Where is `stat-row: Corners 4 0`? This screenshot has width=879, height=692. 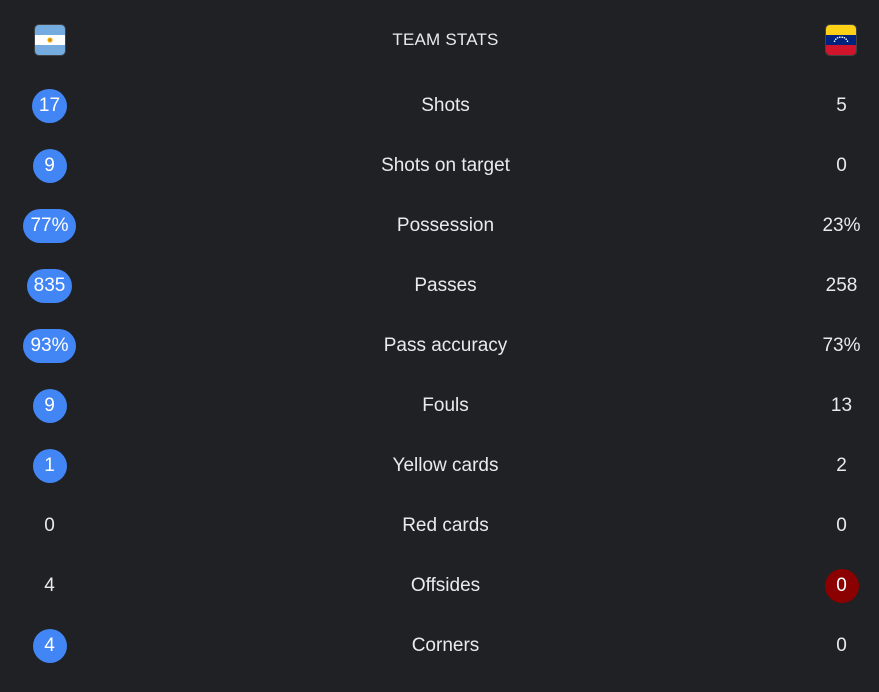
stat-row: Corners 4 0 is located at coordinates (439, 646).